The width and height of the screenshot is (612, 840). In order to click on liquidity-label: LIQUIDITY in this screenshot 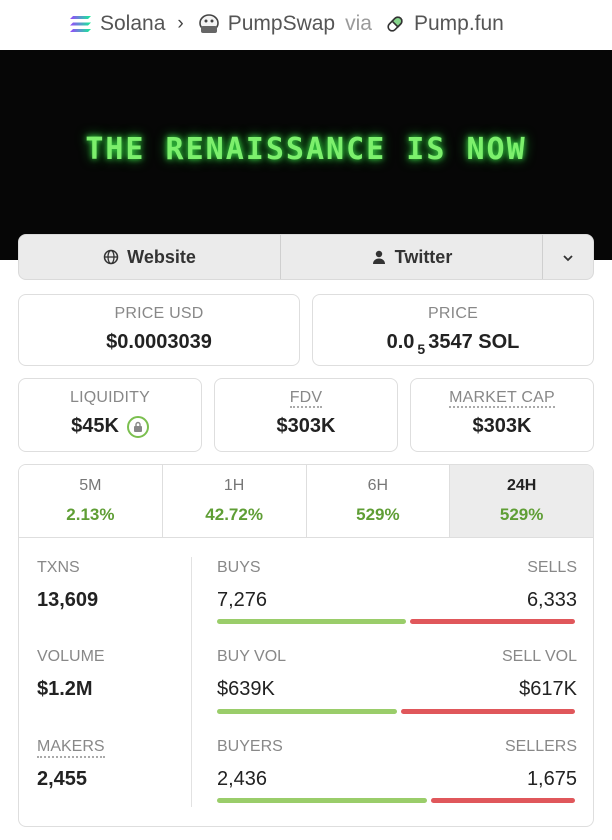, I will do `click(110, 397)`.